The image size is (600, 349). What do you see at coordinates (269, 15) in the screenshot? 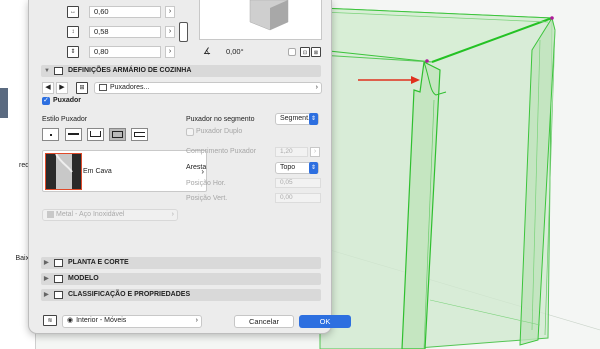
I see `cabinet-preview-image` at bounding box center [269, 15].